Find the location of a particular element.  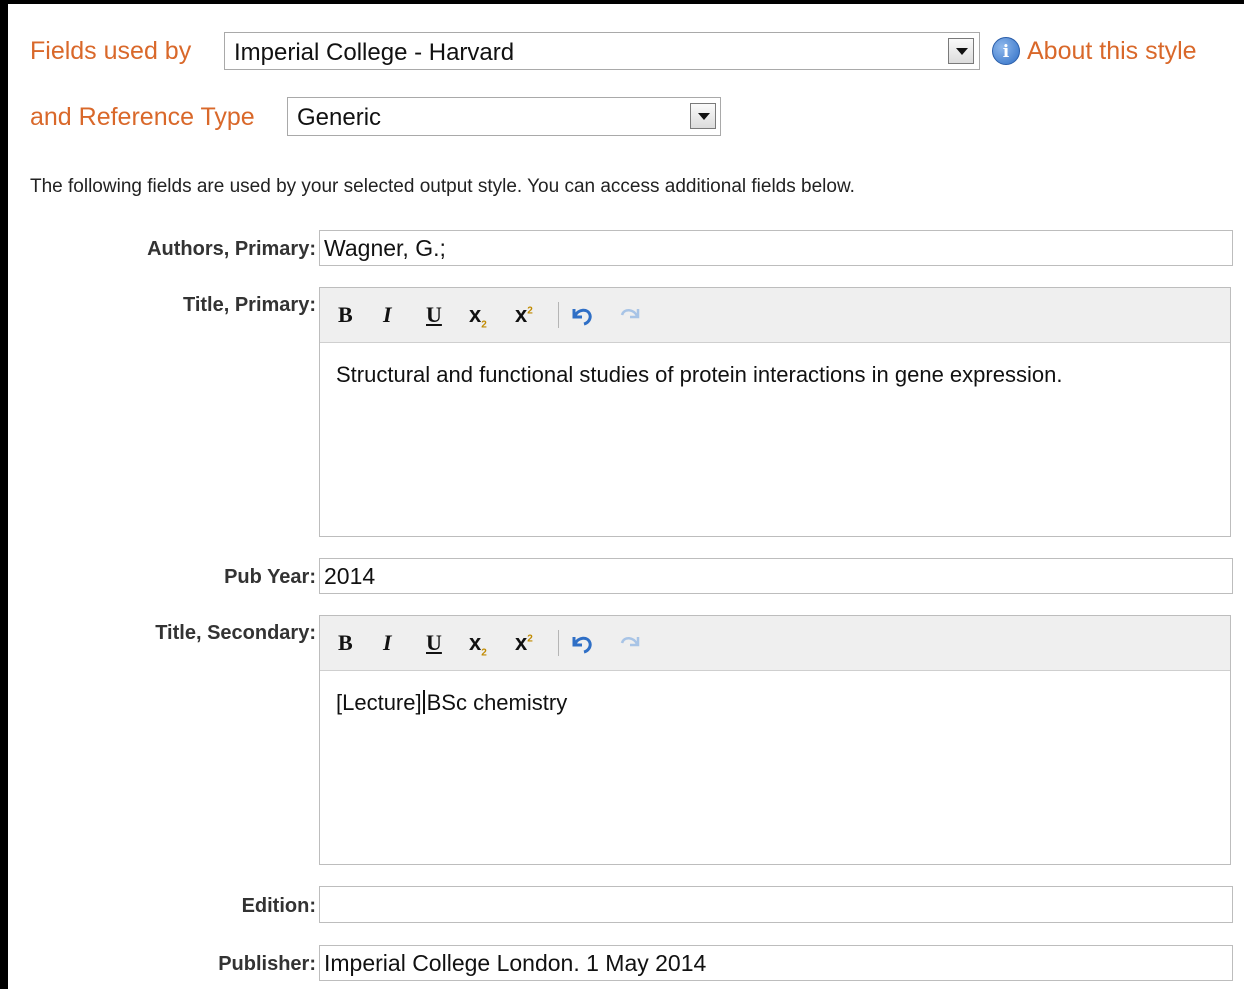

pub-year-input: 2014 is located at coordinates (776, 576).